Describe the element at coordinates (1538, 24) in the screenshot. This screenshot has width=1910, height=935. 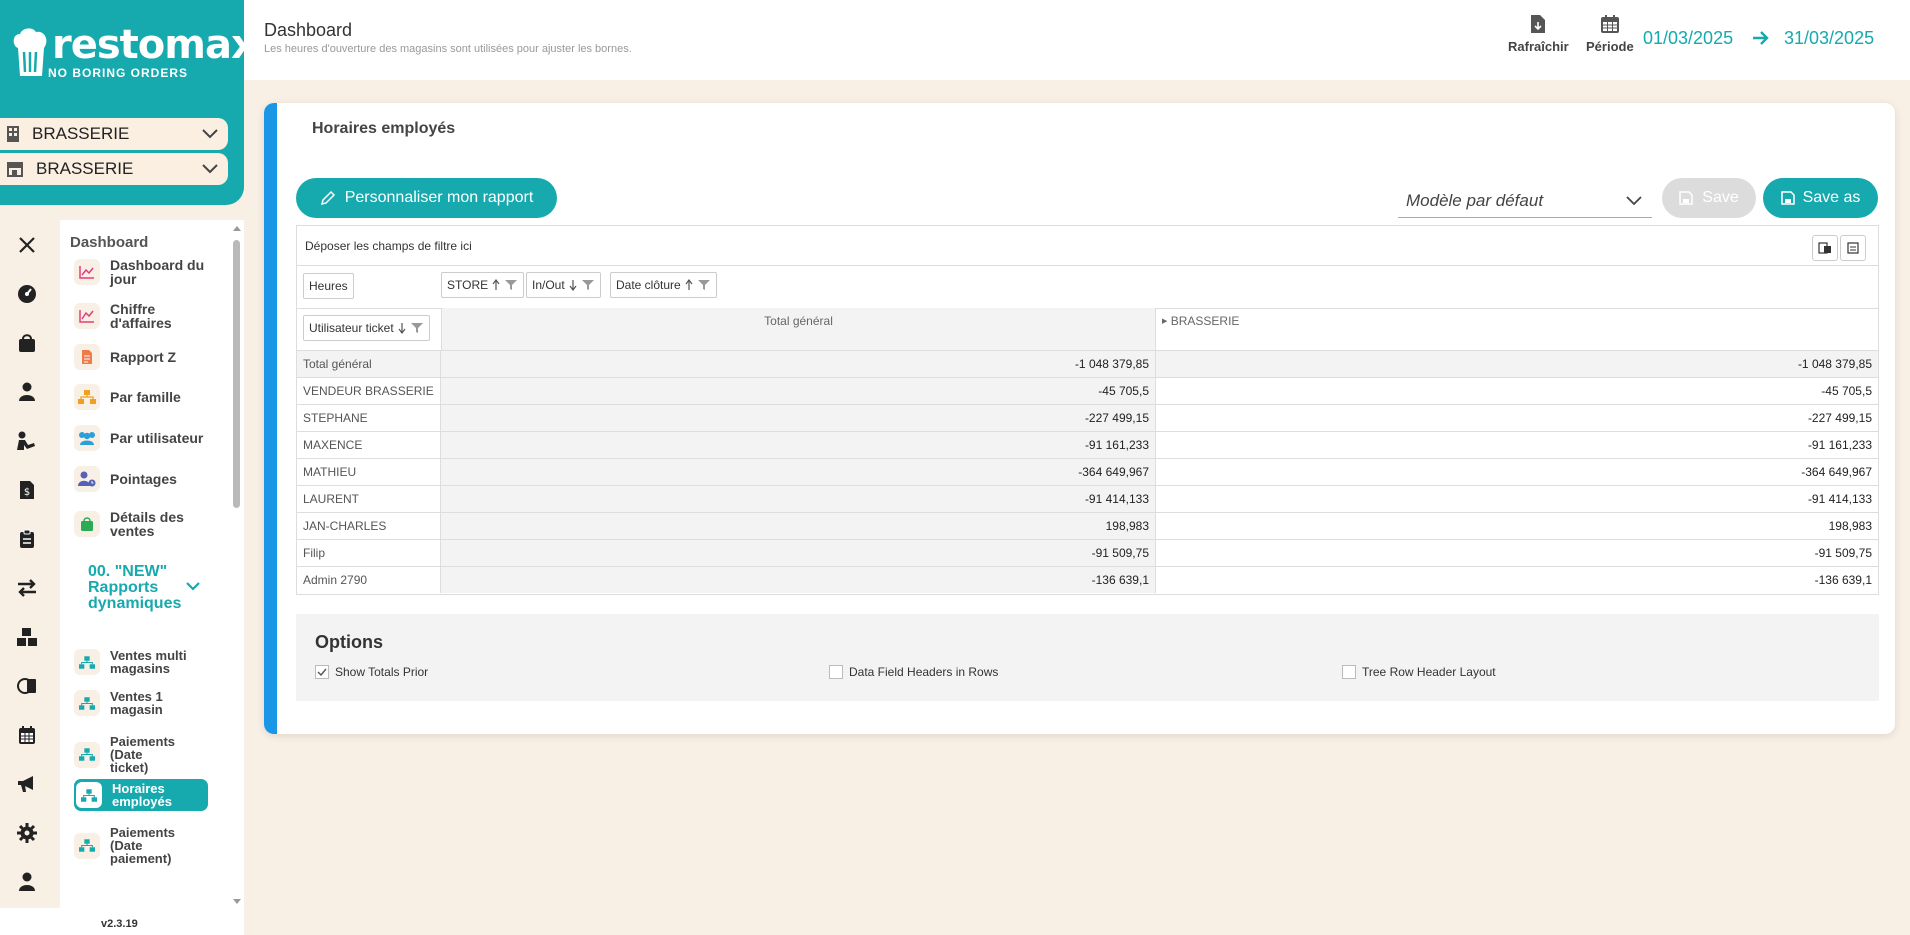
I see `refresh-file-icon` at that location.